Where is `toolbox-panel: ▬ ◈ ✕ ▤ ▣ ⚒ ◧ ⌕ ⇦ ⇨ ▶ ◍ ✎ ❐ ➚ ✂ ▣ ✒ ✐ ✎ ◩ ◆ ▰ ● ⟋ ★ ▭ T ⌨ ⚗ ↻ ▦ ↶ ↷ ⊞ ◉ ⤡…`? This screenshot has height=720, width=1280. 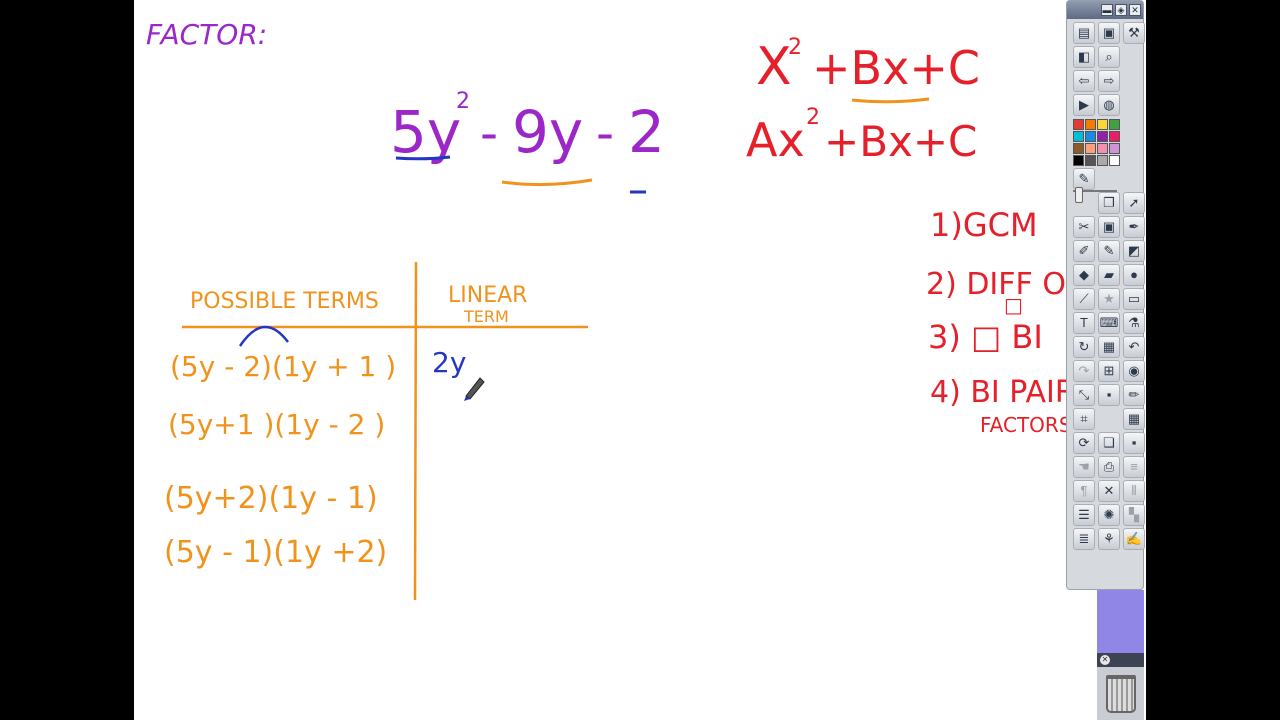
toolbox-panel: ▬ ◈ ✕ ▤ ▣ ⚒ ◧ ⌕ ⇦ ⇨ ▶ ◍ ✎ ❐ ➚ ✂ ▣ ✒ ✐ ✎ ◩ ◆ ▰ ● ⟋ ★ ▭ T ⌨ ⚗ ↻ ▦ ↶ ↷ ⊞ ◉ ⤡… is located at coordinates (1105, 295).